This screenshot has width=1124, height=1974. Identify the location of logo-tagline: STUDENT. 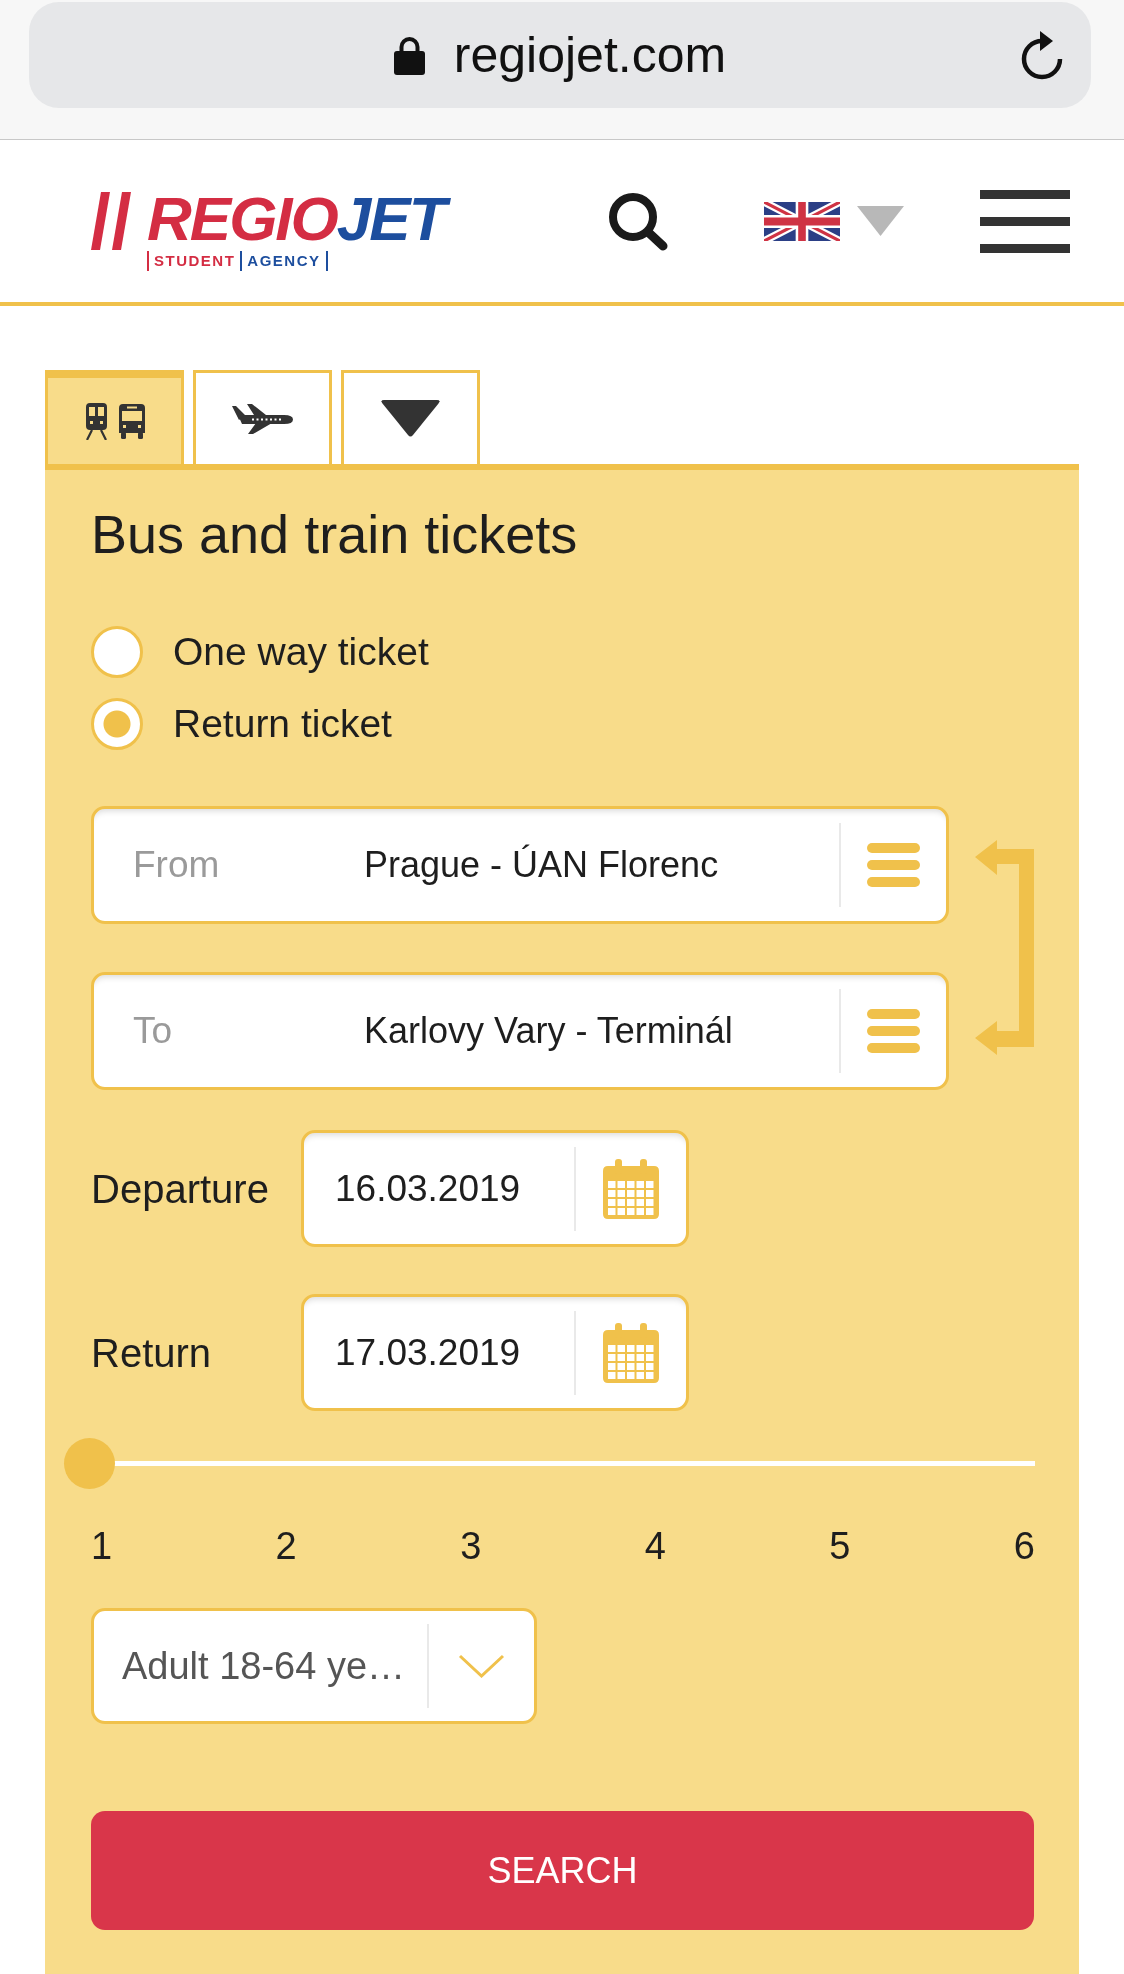
(194, 260).